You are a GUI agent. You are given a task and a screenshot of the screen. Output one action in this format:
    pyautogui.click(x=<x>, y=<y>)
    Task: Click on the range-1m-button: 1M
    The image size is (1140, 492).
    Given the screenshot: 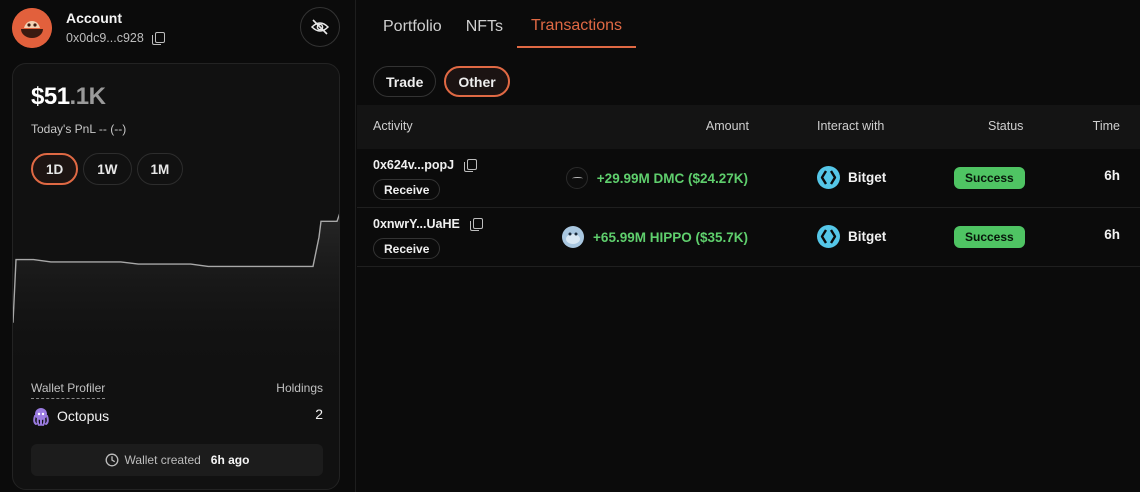 What is the action you would take?
    pyautogui.click(x=160, y=169)
    